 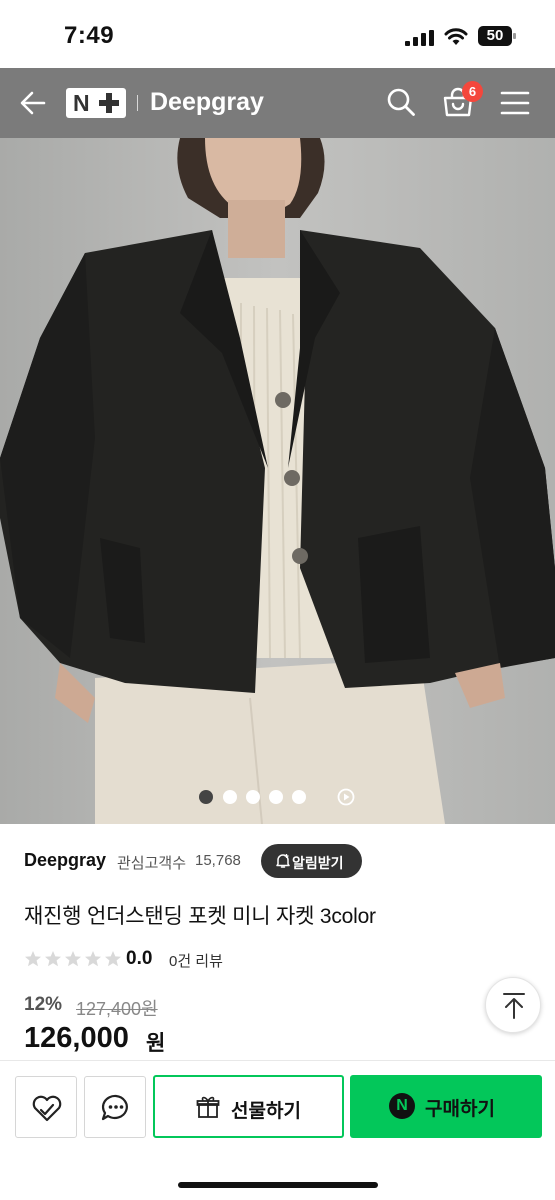 I want to click on brand-title: Deepgray, so click(x=207, y=102).